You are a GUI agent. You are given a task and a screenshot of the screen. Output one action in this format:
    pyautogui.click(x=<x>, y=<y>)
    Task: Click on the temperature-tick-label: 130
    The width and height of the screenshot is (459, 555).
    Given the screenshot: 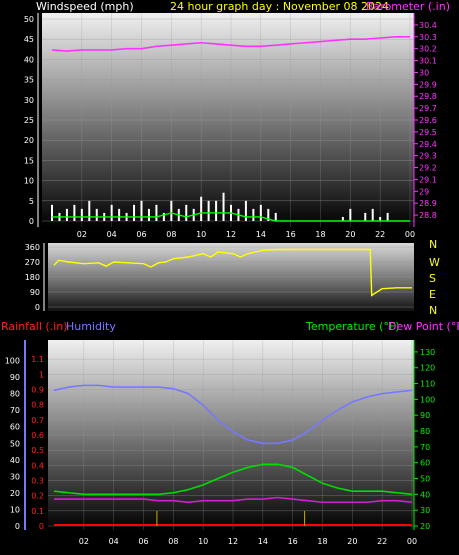 What is the action you would take?
    pyautogui.click(x=427, y=352)
    